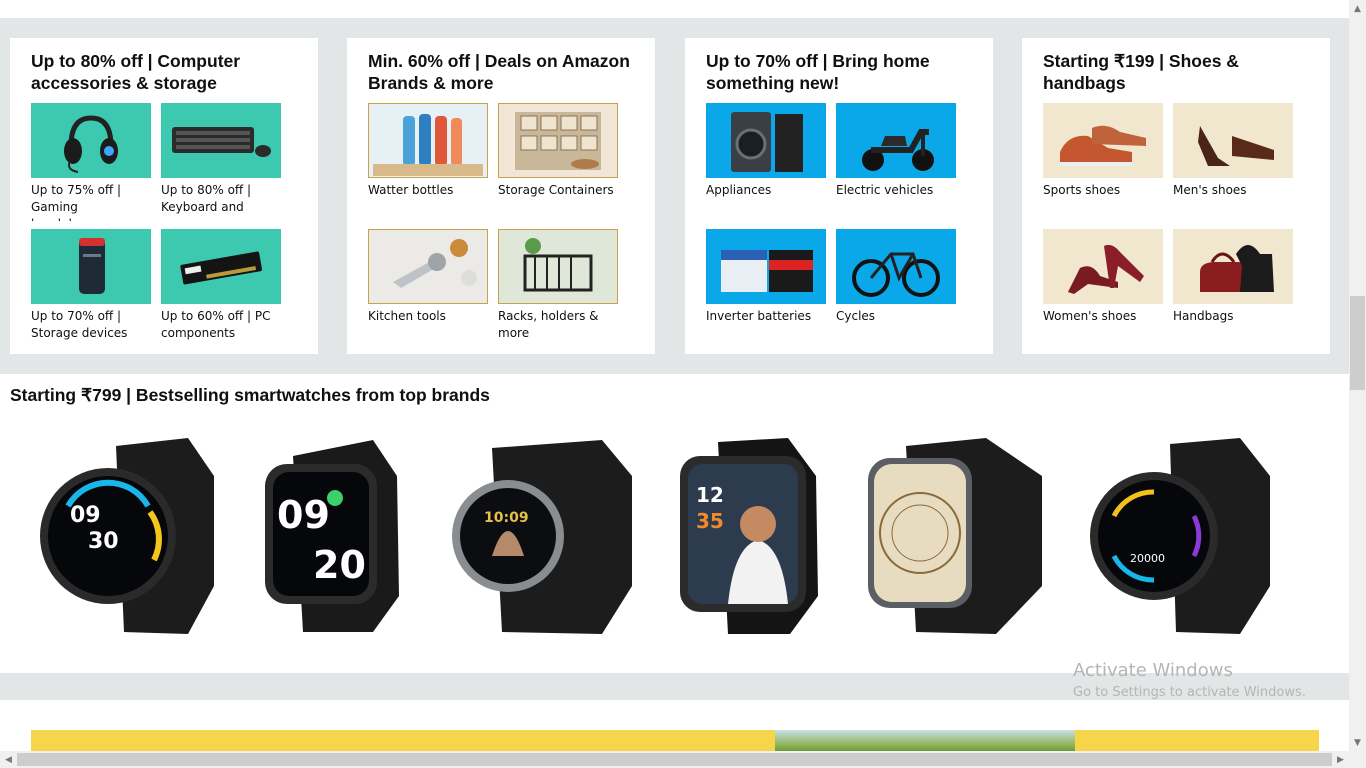 This screenshot has width=1366, height=768. I want to click on tile-sports-shoes: Sports shoes, so click(1103, 162).